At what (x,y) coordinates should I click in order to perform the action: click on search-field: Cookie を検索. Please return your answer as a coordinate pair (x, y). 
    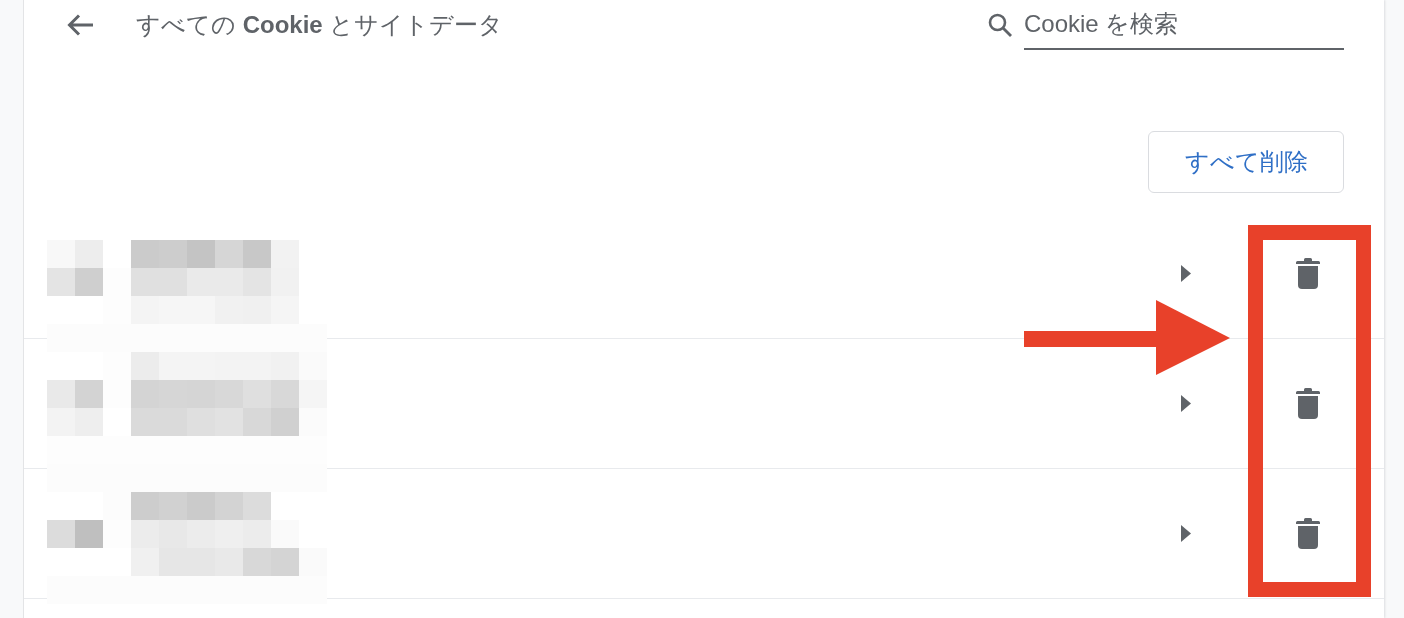
    Looking at the image, I should click on (1184, 25).